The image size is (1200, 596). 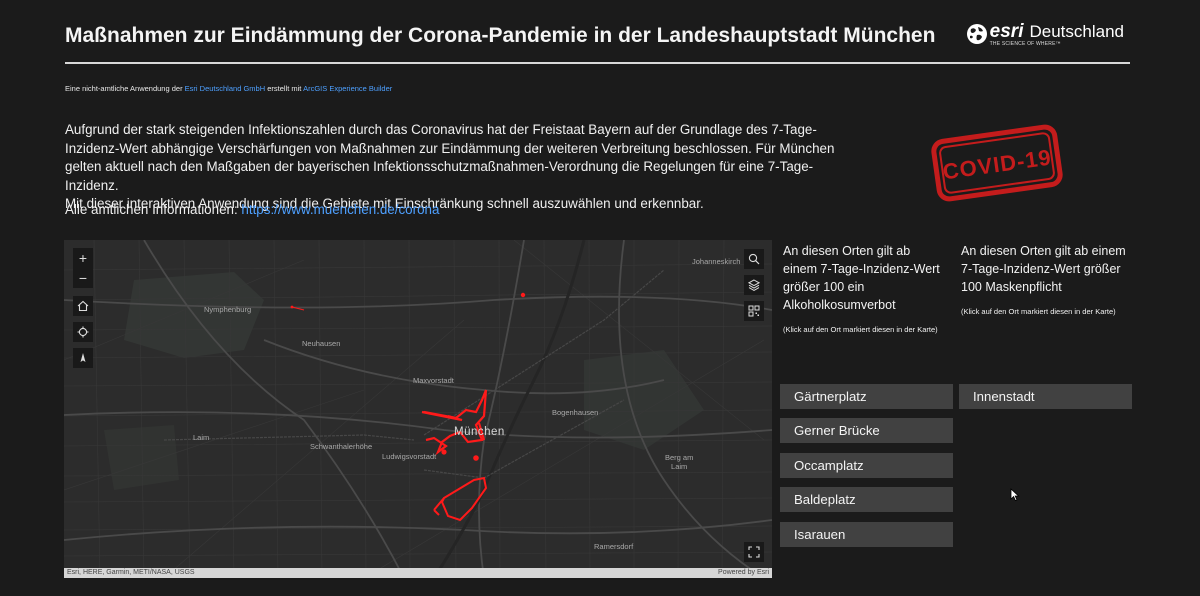 What do you see at coordinates (83, 258) in the screenshot?
I see `zoom-in-button: +` at bounding box center [83, 258].